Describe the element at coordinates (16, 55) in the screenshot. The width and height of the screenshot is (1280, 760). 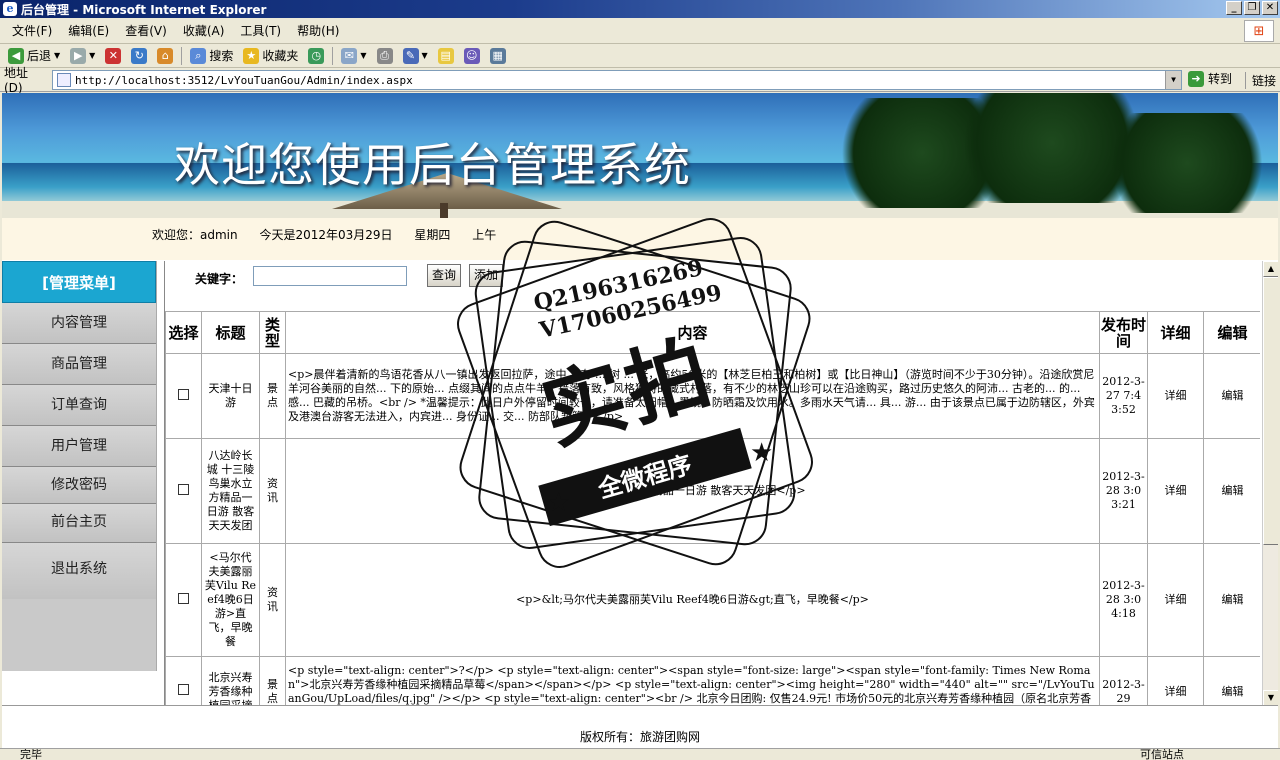
I see `back-arrow-icon: ◀` at that location.